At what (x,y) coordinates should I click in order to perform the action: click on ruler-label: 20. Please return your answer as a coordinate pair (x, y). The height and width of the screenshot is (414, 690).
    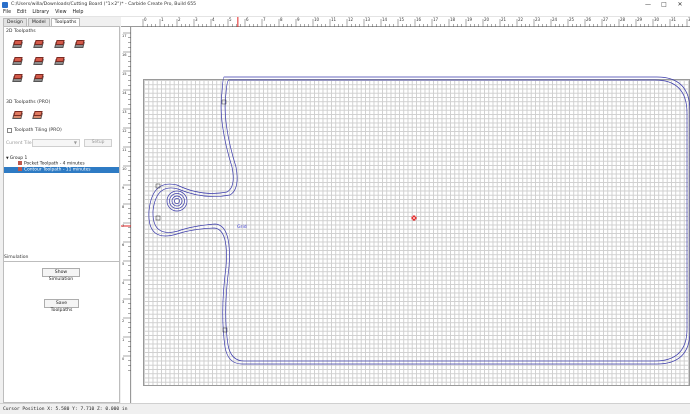
    Looking at the image, I should click on (487, 19).